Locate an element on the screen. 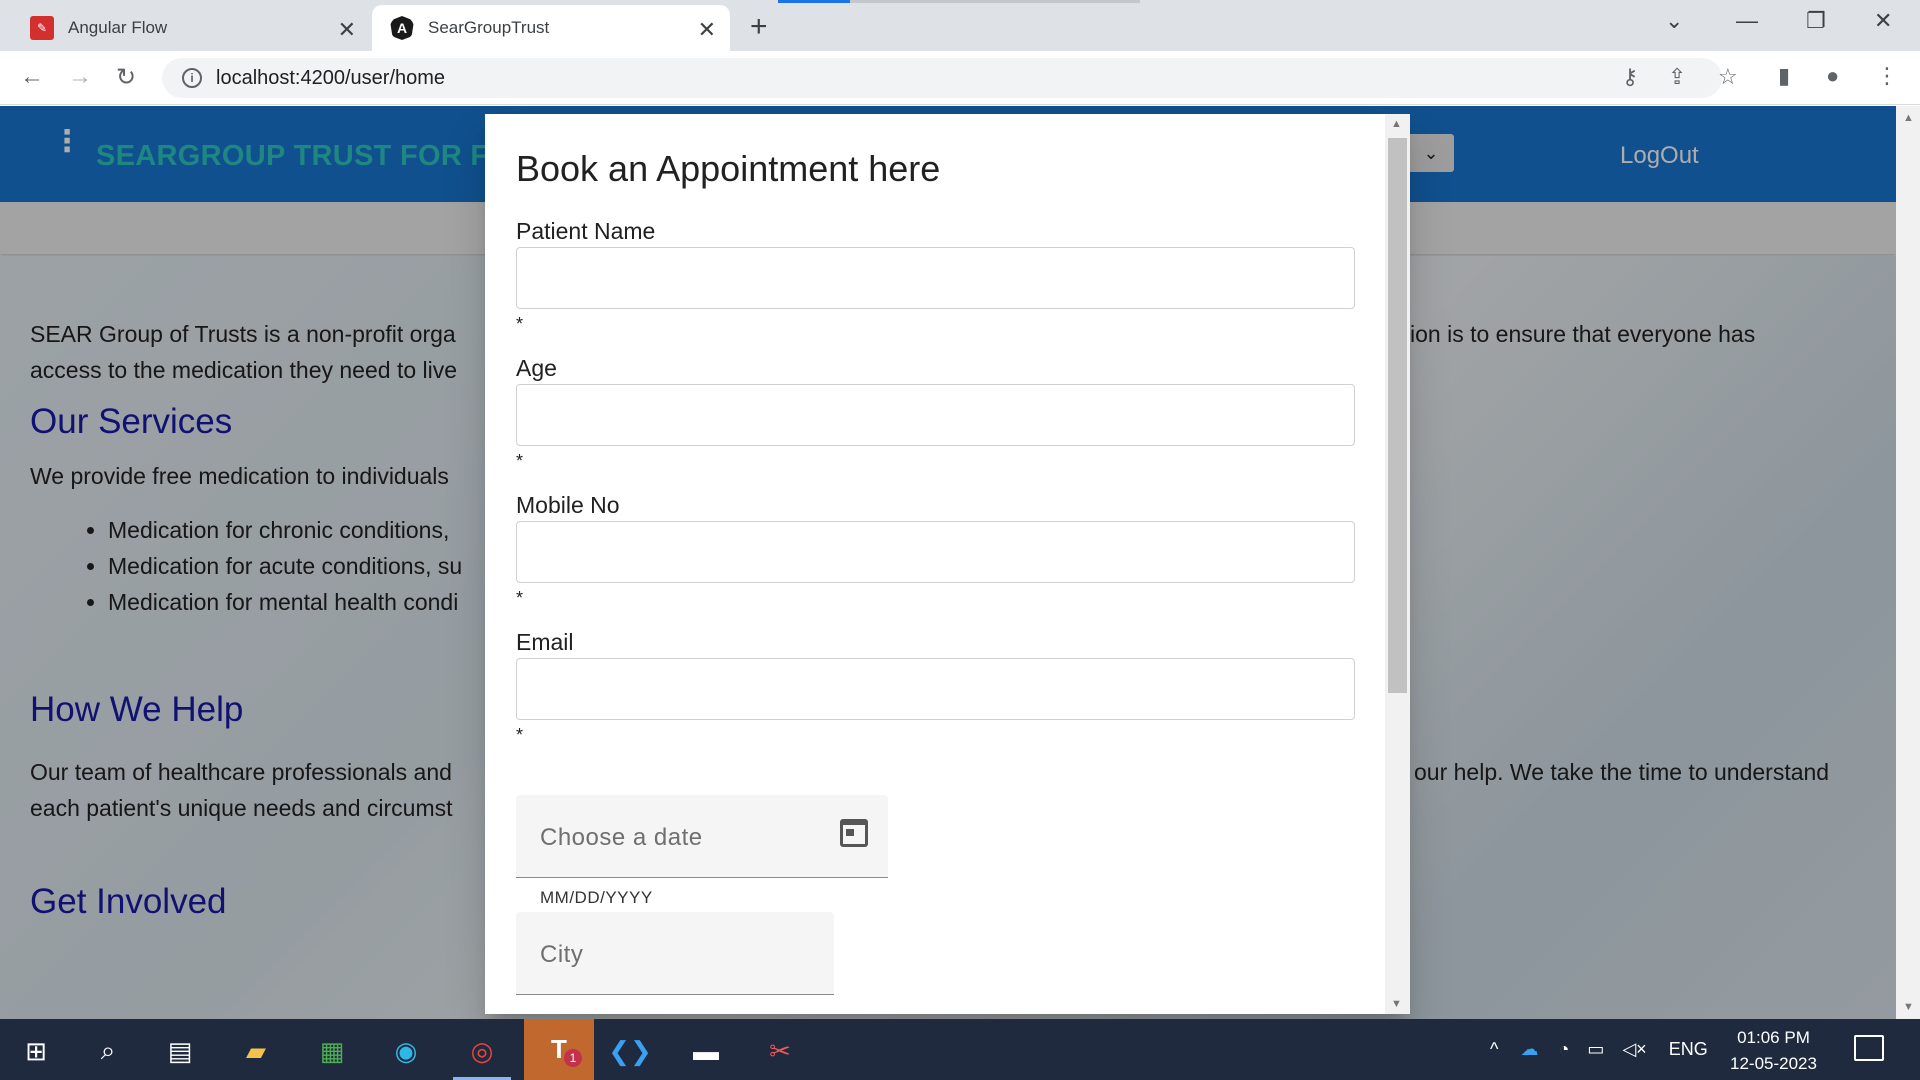  url-text: localhost:4200/user/home is located at coordinates (331, 77).